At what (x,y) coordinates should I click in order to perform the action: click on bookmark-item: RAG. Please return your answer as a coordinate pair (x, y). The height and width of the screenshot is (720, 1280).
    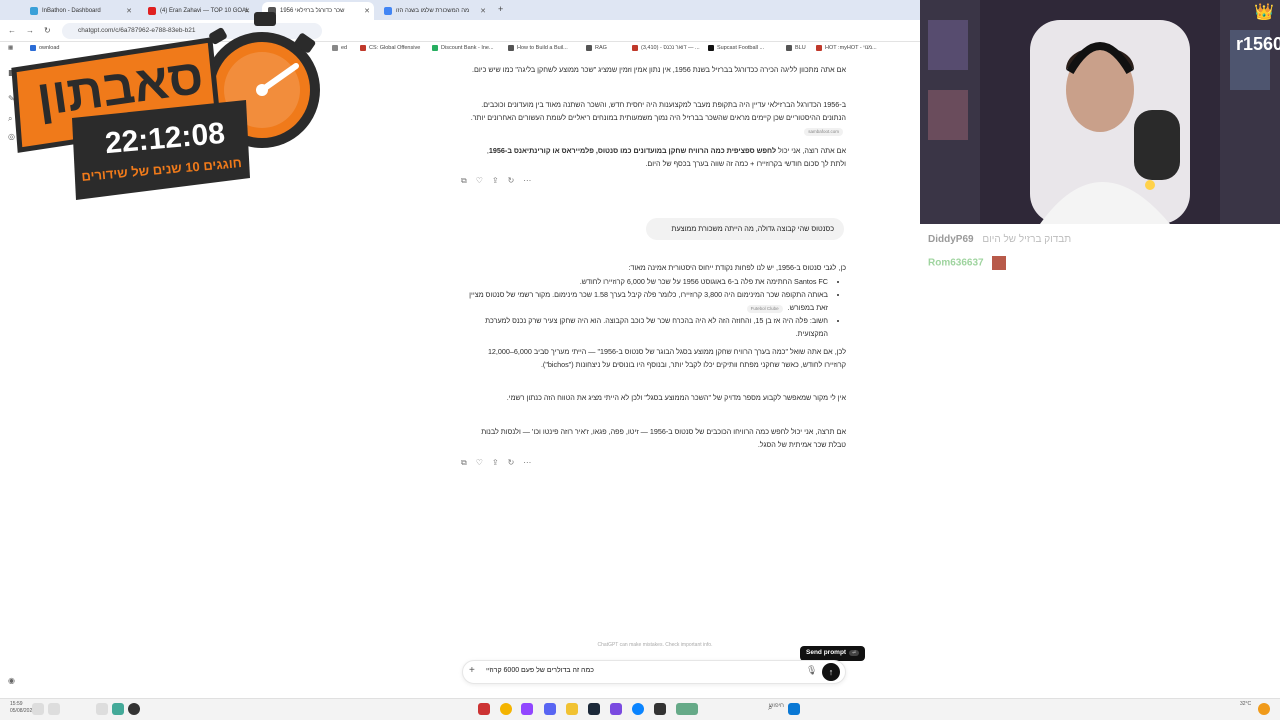
    Looking at the image, I should click on (596, 48).